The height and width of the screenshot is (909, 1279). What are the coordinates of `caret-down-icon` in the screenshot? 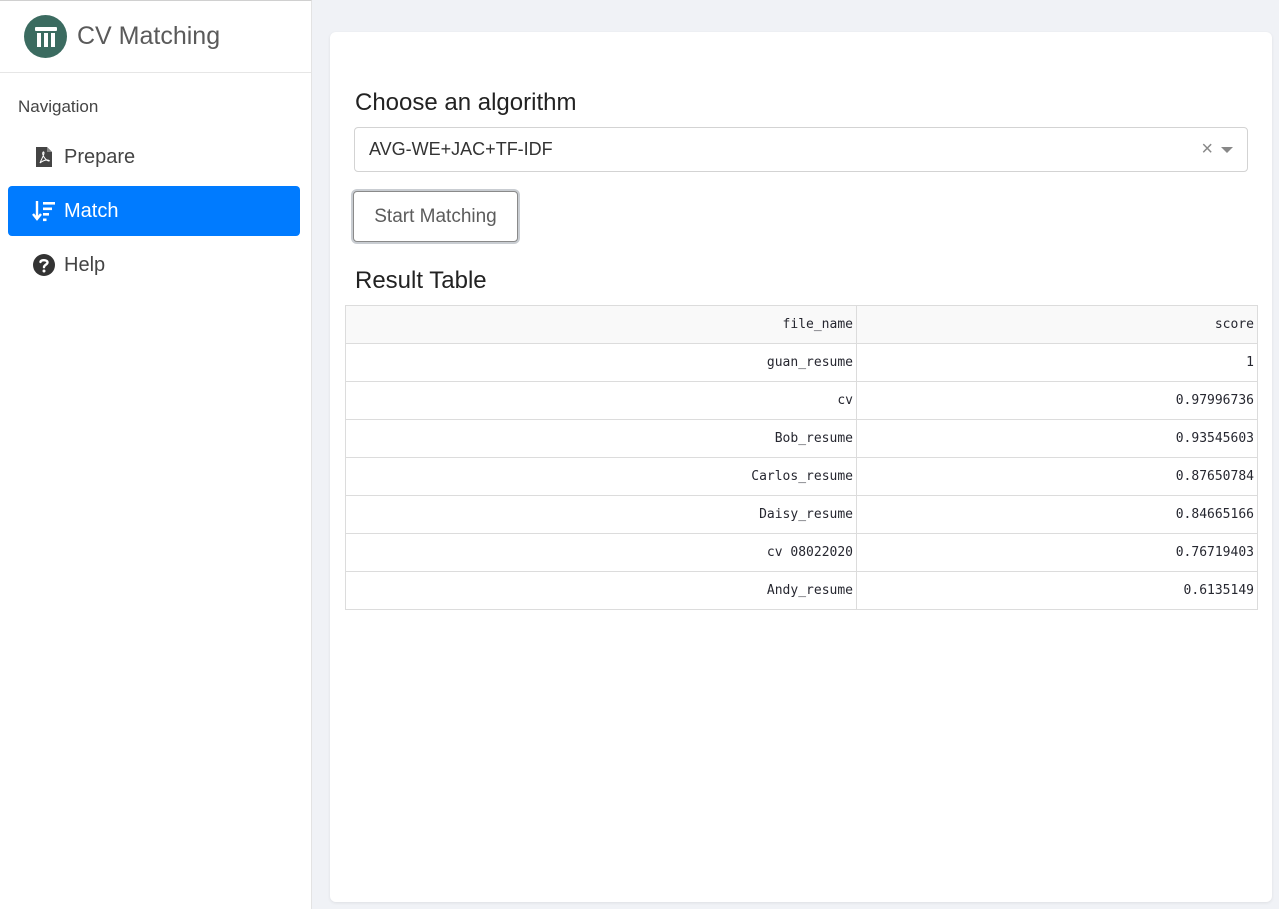 It's located at (1227, 150).